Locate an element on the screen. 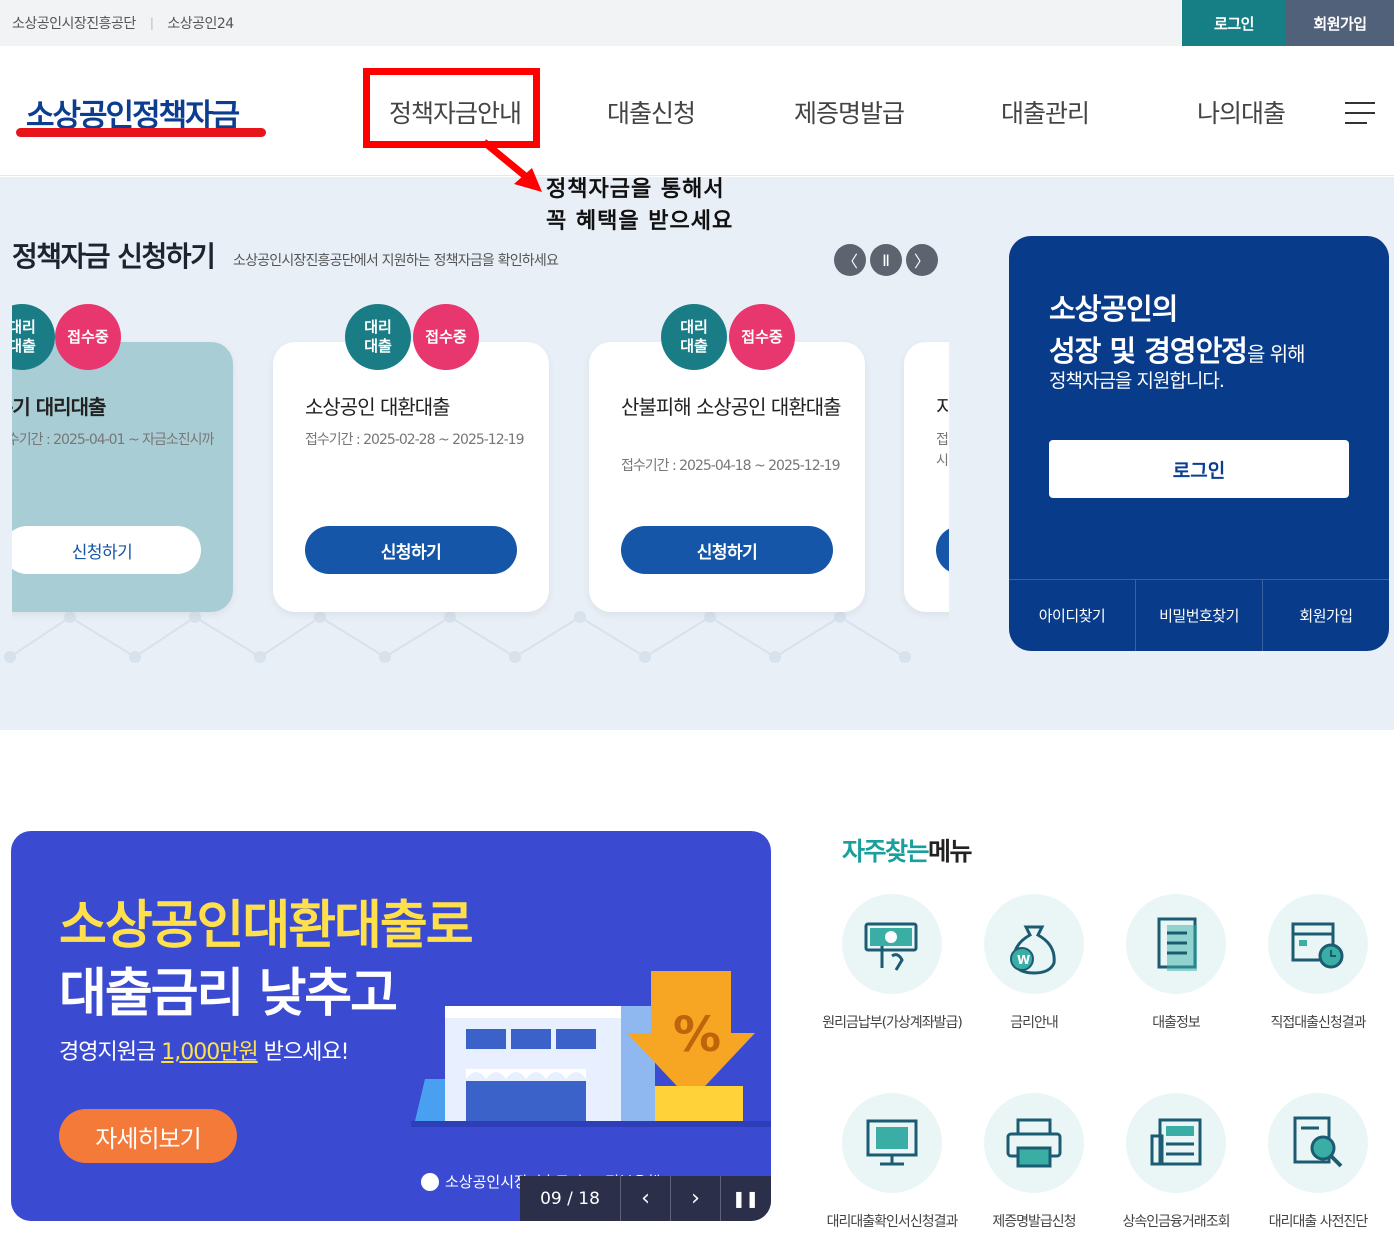 The width and height of the screenshot is (1394, 1248). pause-icon: ❚❚ is located at coordinates (745, 1198).